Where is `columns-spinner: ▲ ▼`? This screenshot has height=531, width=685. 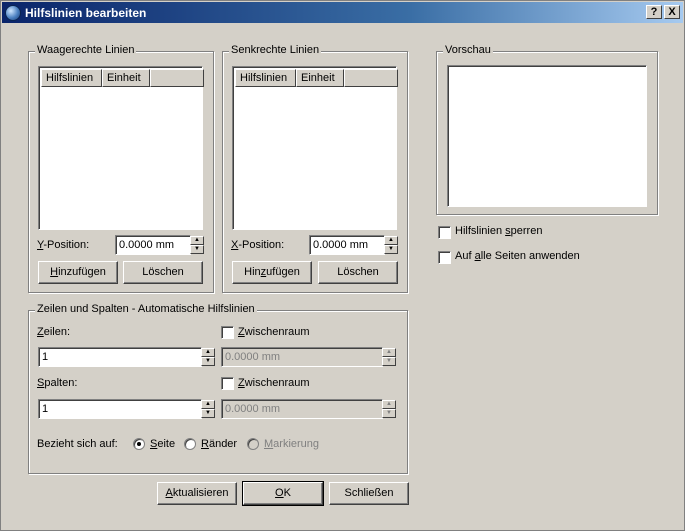 columns-spinner: ▲ ▼ is located at coordinates (208, 409).